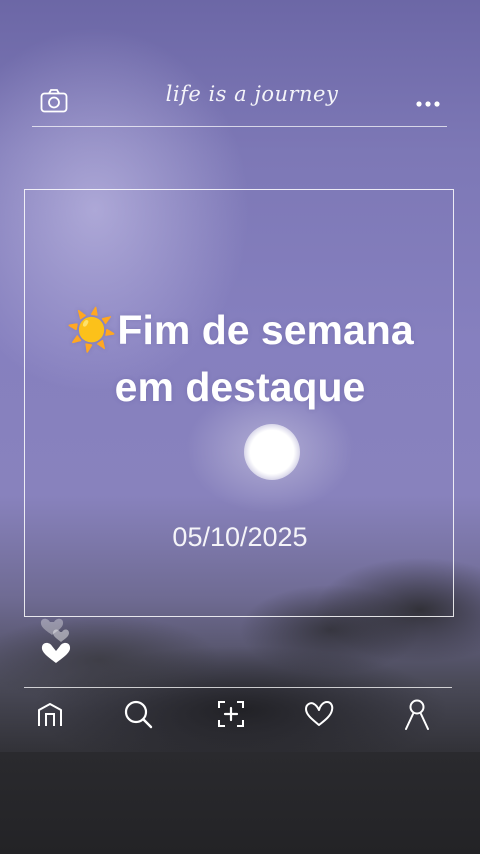 Image resolution: width=480 pixels, height=854 pixels. Describe the element at coordinates (238, 687) in the screenshot. I see `nav-divider` at that location.